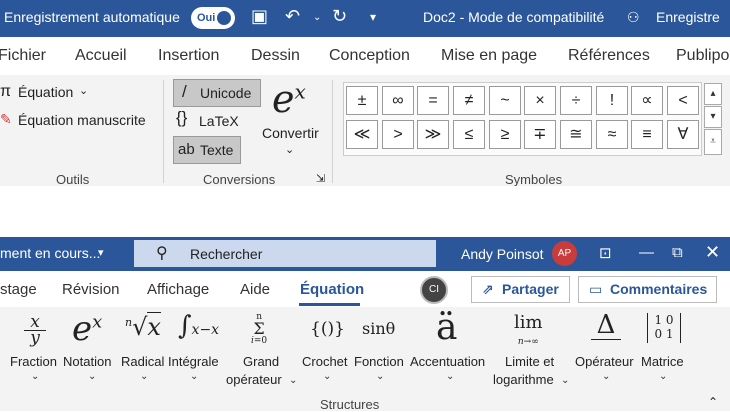 The width and height of the screenshot is (730, 412). I want to click on tab-conception: Conception, so click(369, 56).